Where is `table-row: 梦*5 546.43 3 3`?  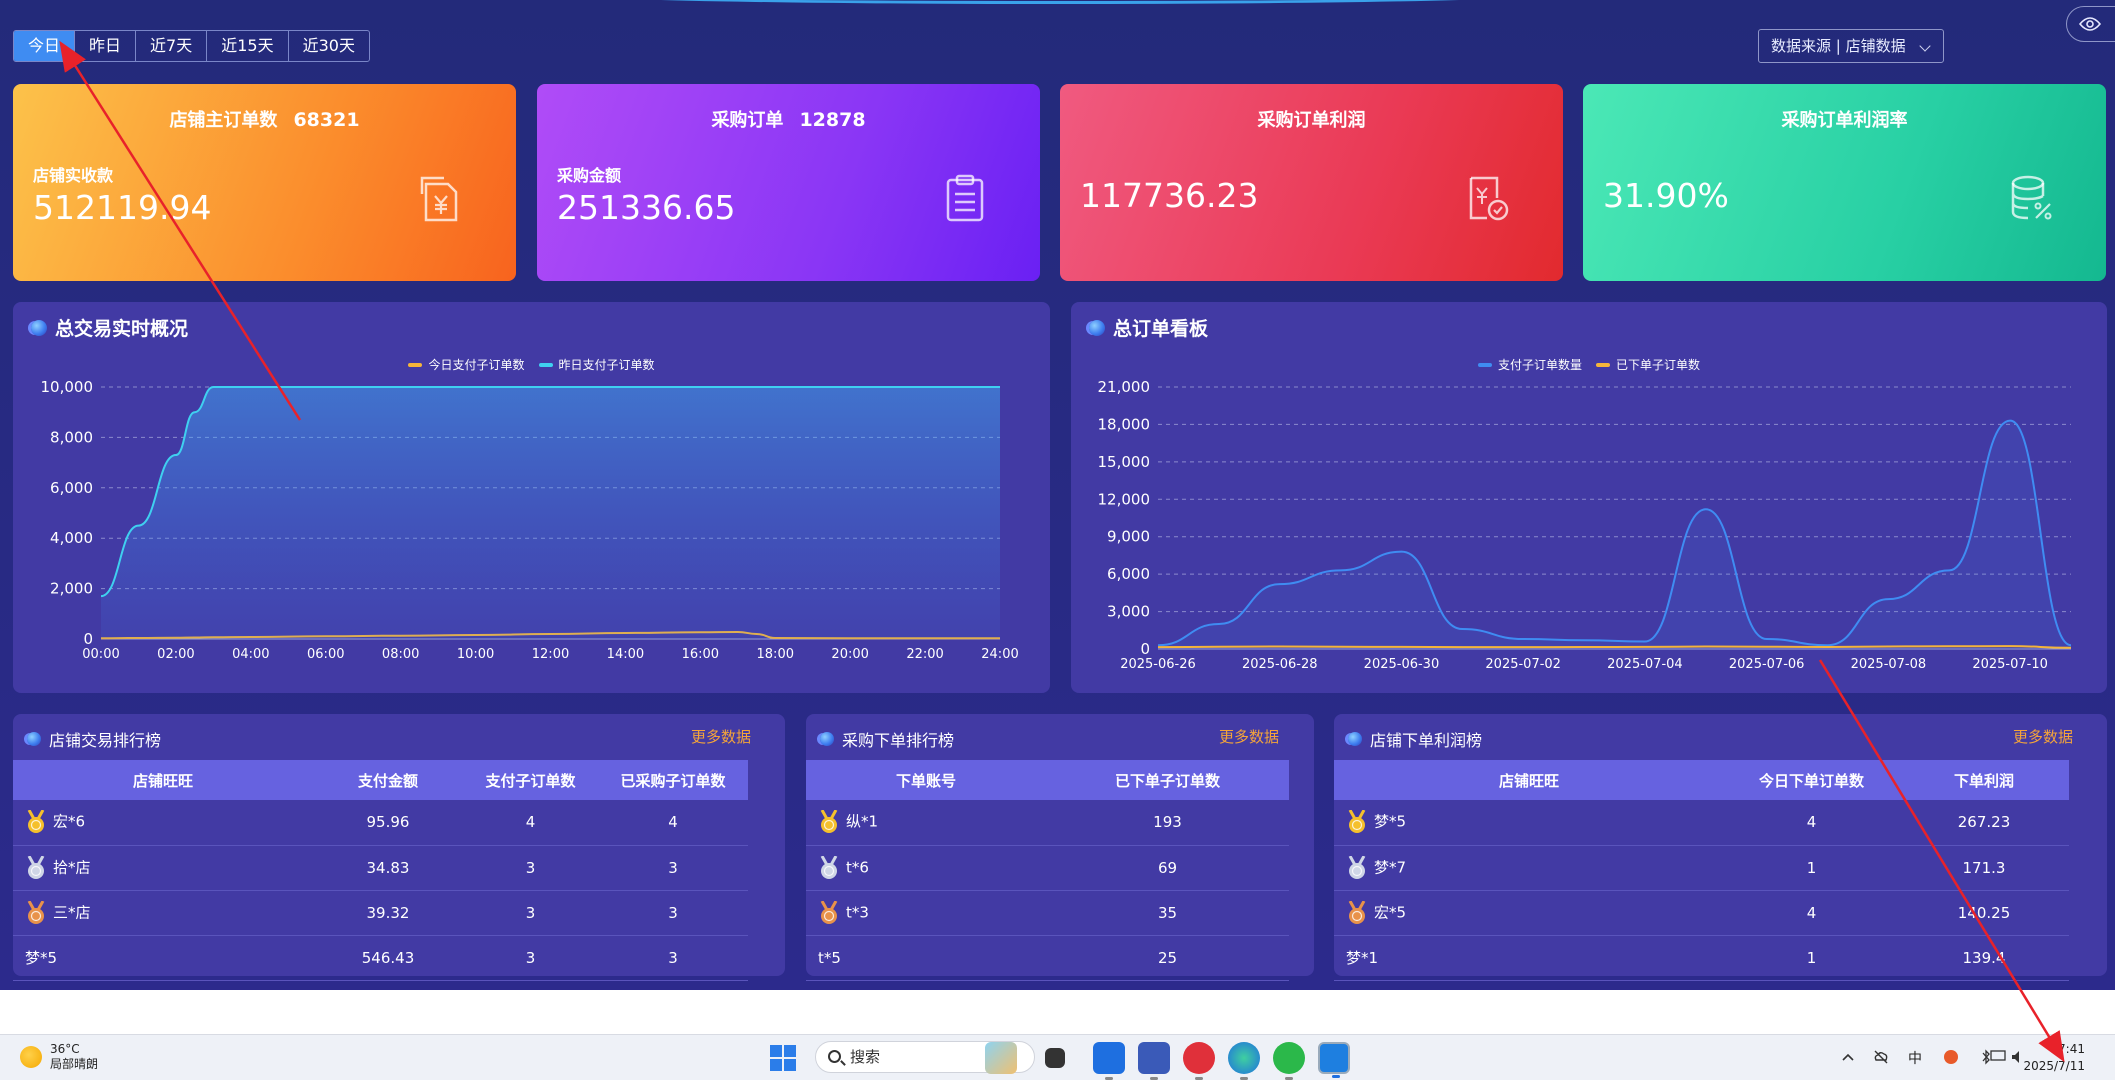
table-row: 梦*5 546.43 3 3 is located at coordinates (380, 958).